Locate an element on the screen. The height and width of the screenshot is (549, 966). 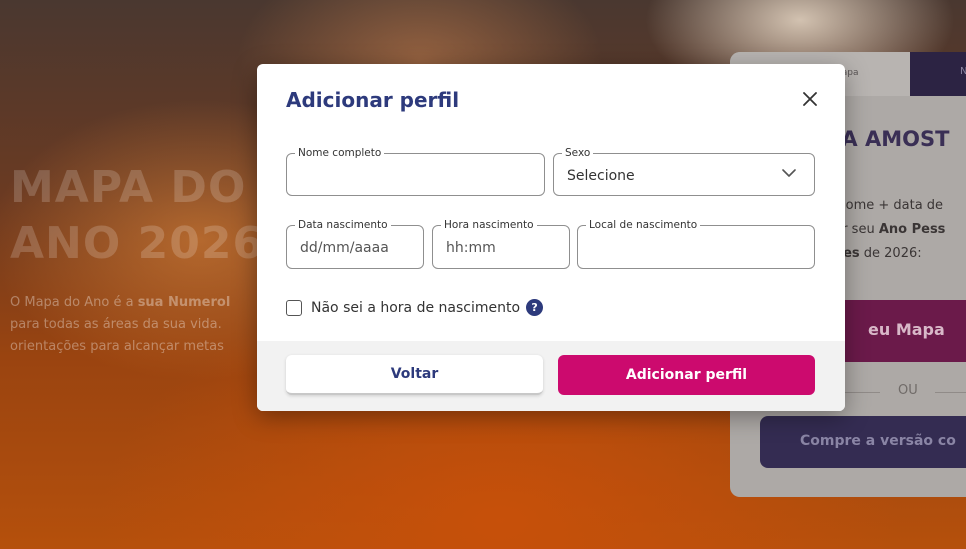
close-icon is located at coordinates (810, 99).